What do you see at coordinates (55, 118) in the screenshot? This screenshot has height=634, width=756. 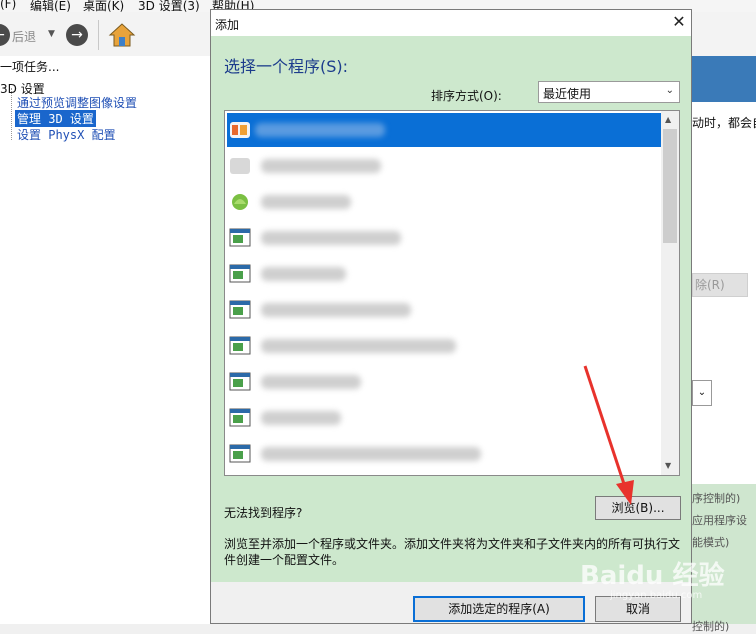 I see `tree-item-manage-3d: 管理 3D 设置` at bounding box center [55, 118].